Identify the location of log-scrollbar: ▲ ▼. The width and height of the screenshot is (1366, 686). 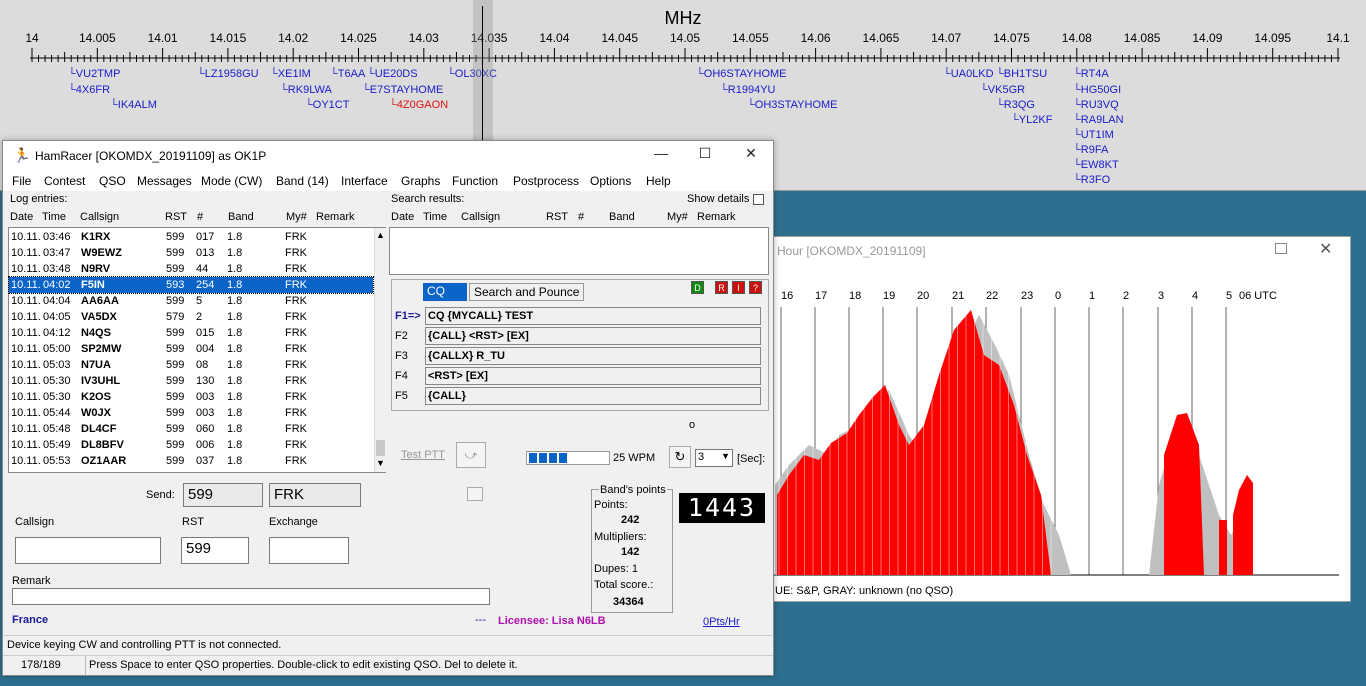
(380, 350).